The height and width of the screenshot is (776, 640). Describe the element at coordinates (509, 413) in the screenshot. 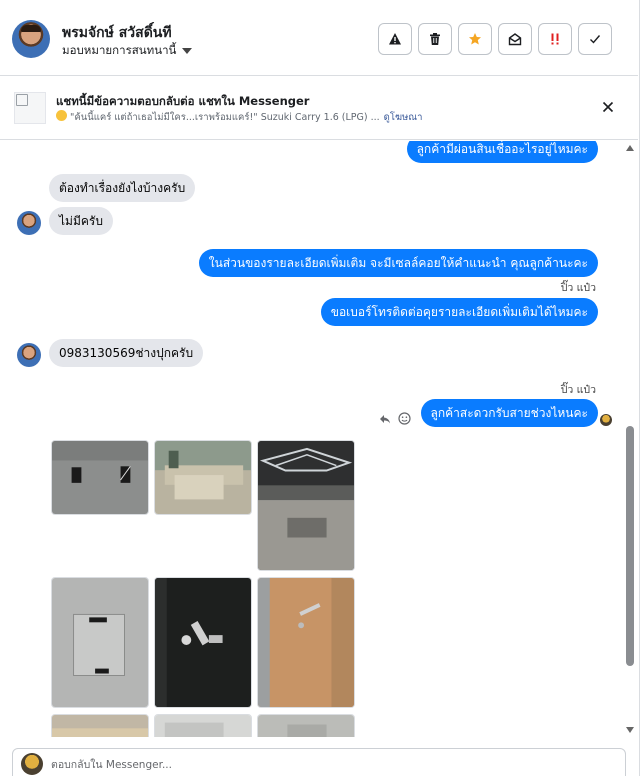

I see `outgoing-message: ลูกค้าสะดวกรับสายช่วงไหนคะ` at that location.